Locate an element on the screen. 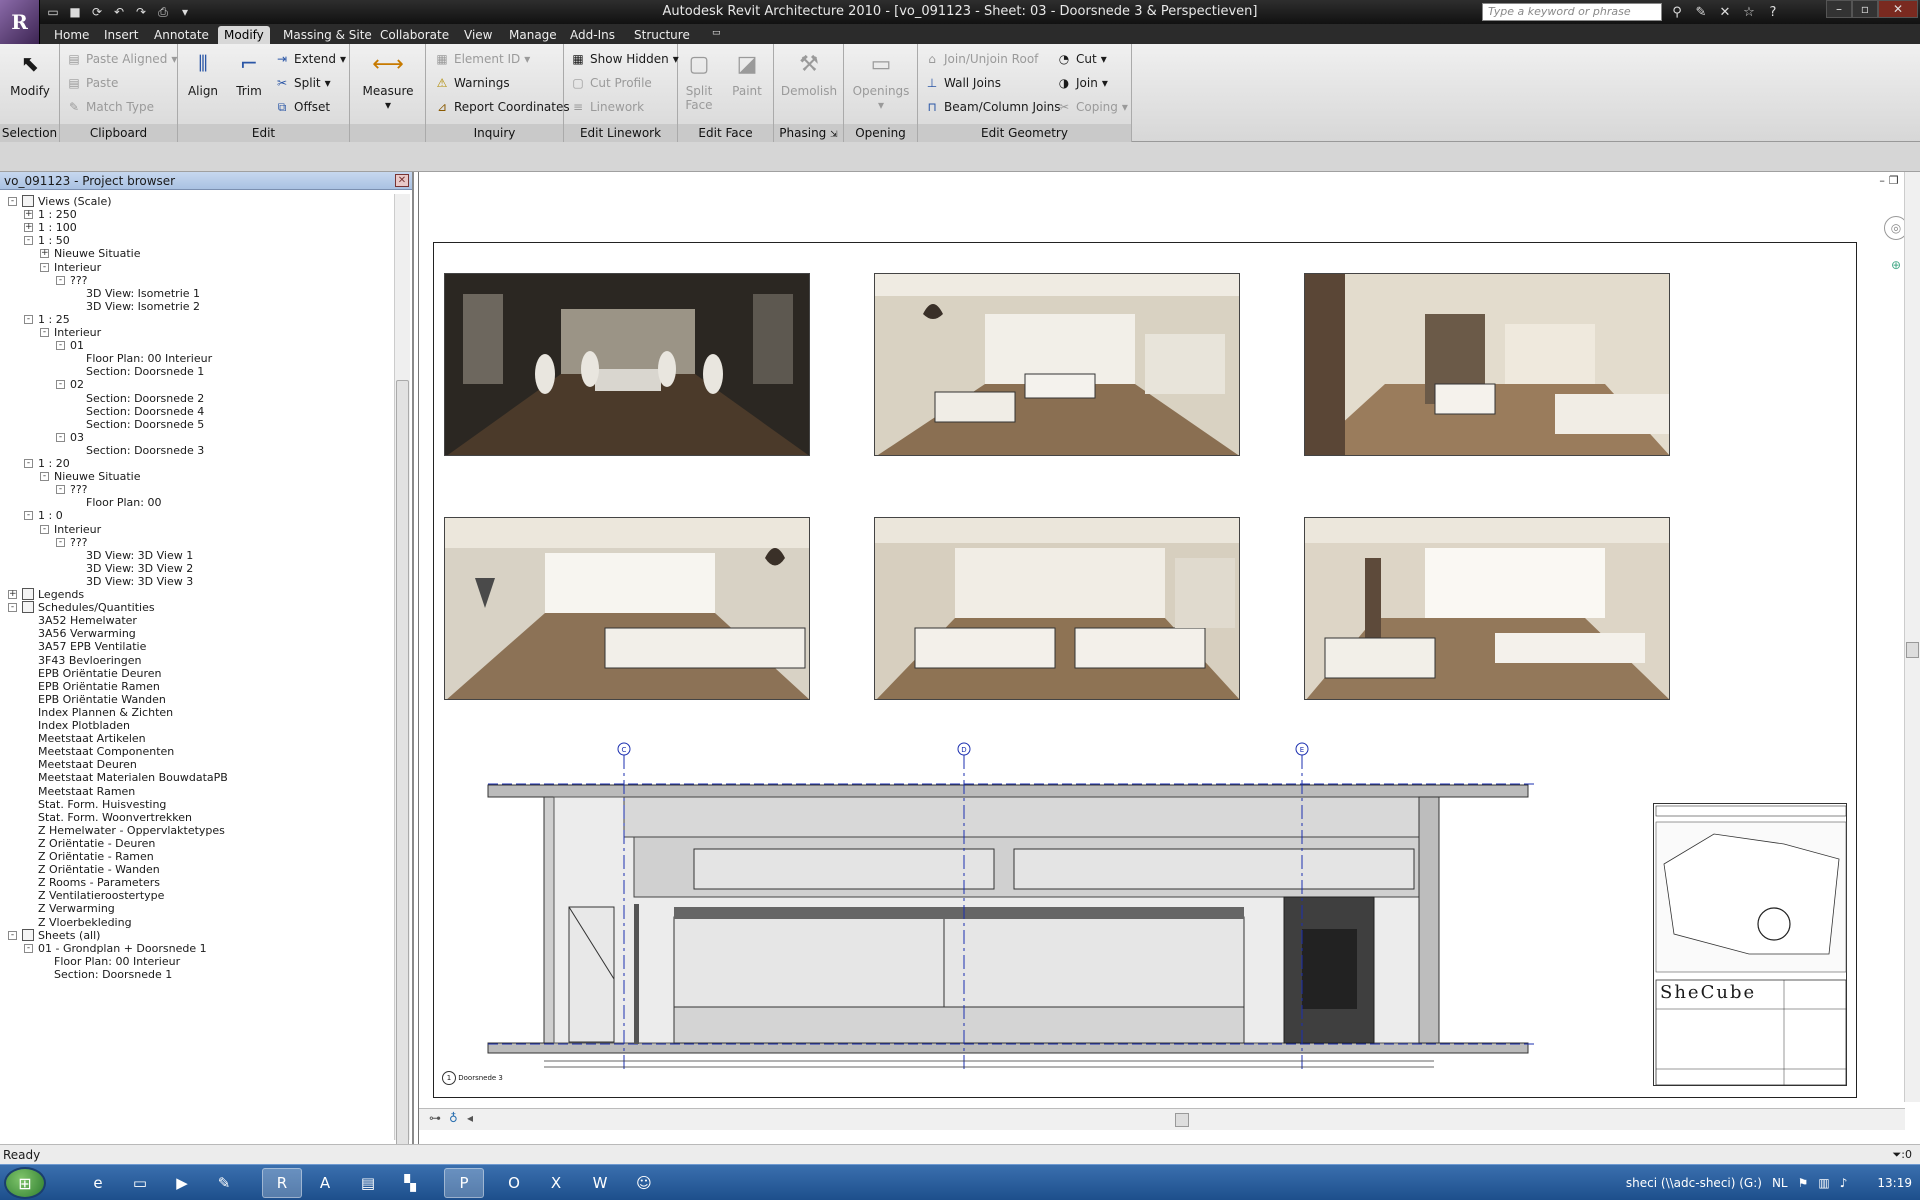 This screenshot has width=1920, height=1200. customize-qat-icon: ▾ is located at coordinates (185, 12).